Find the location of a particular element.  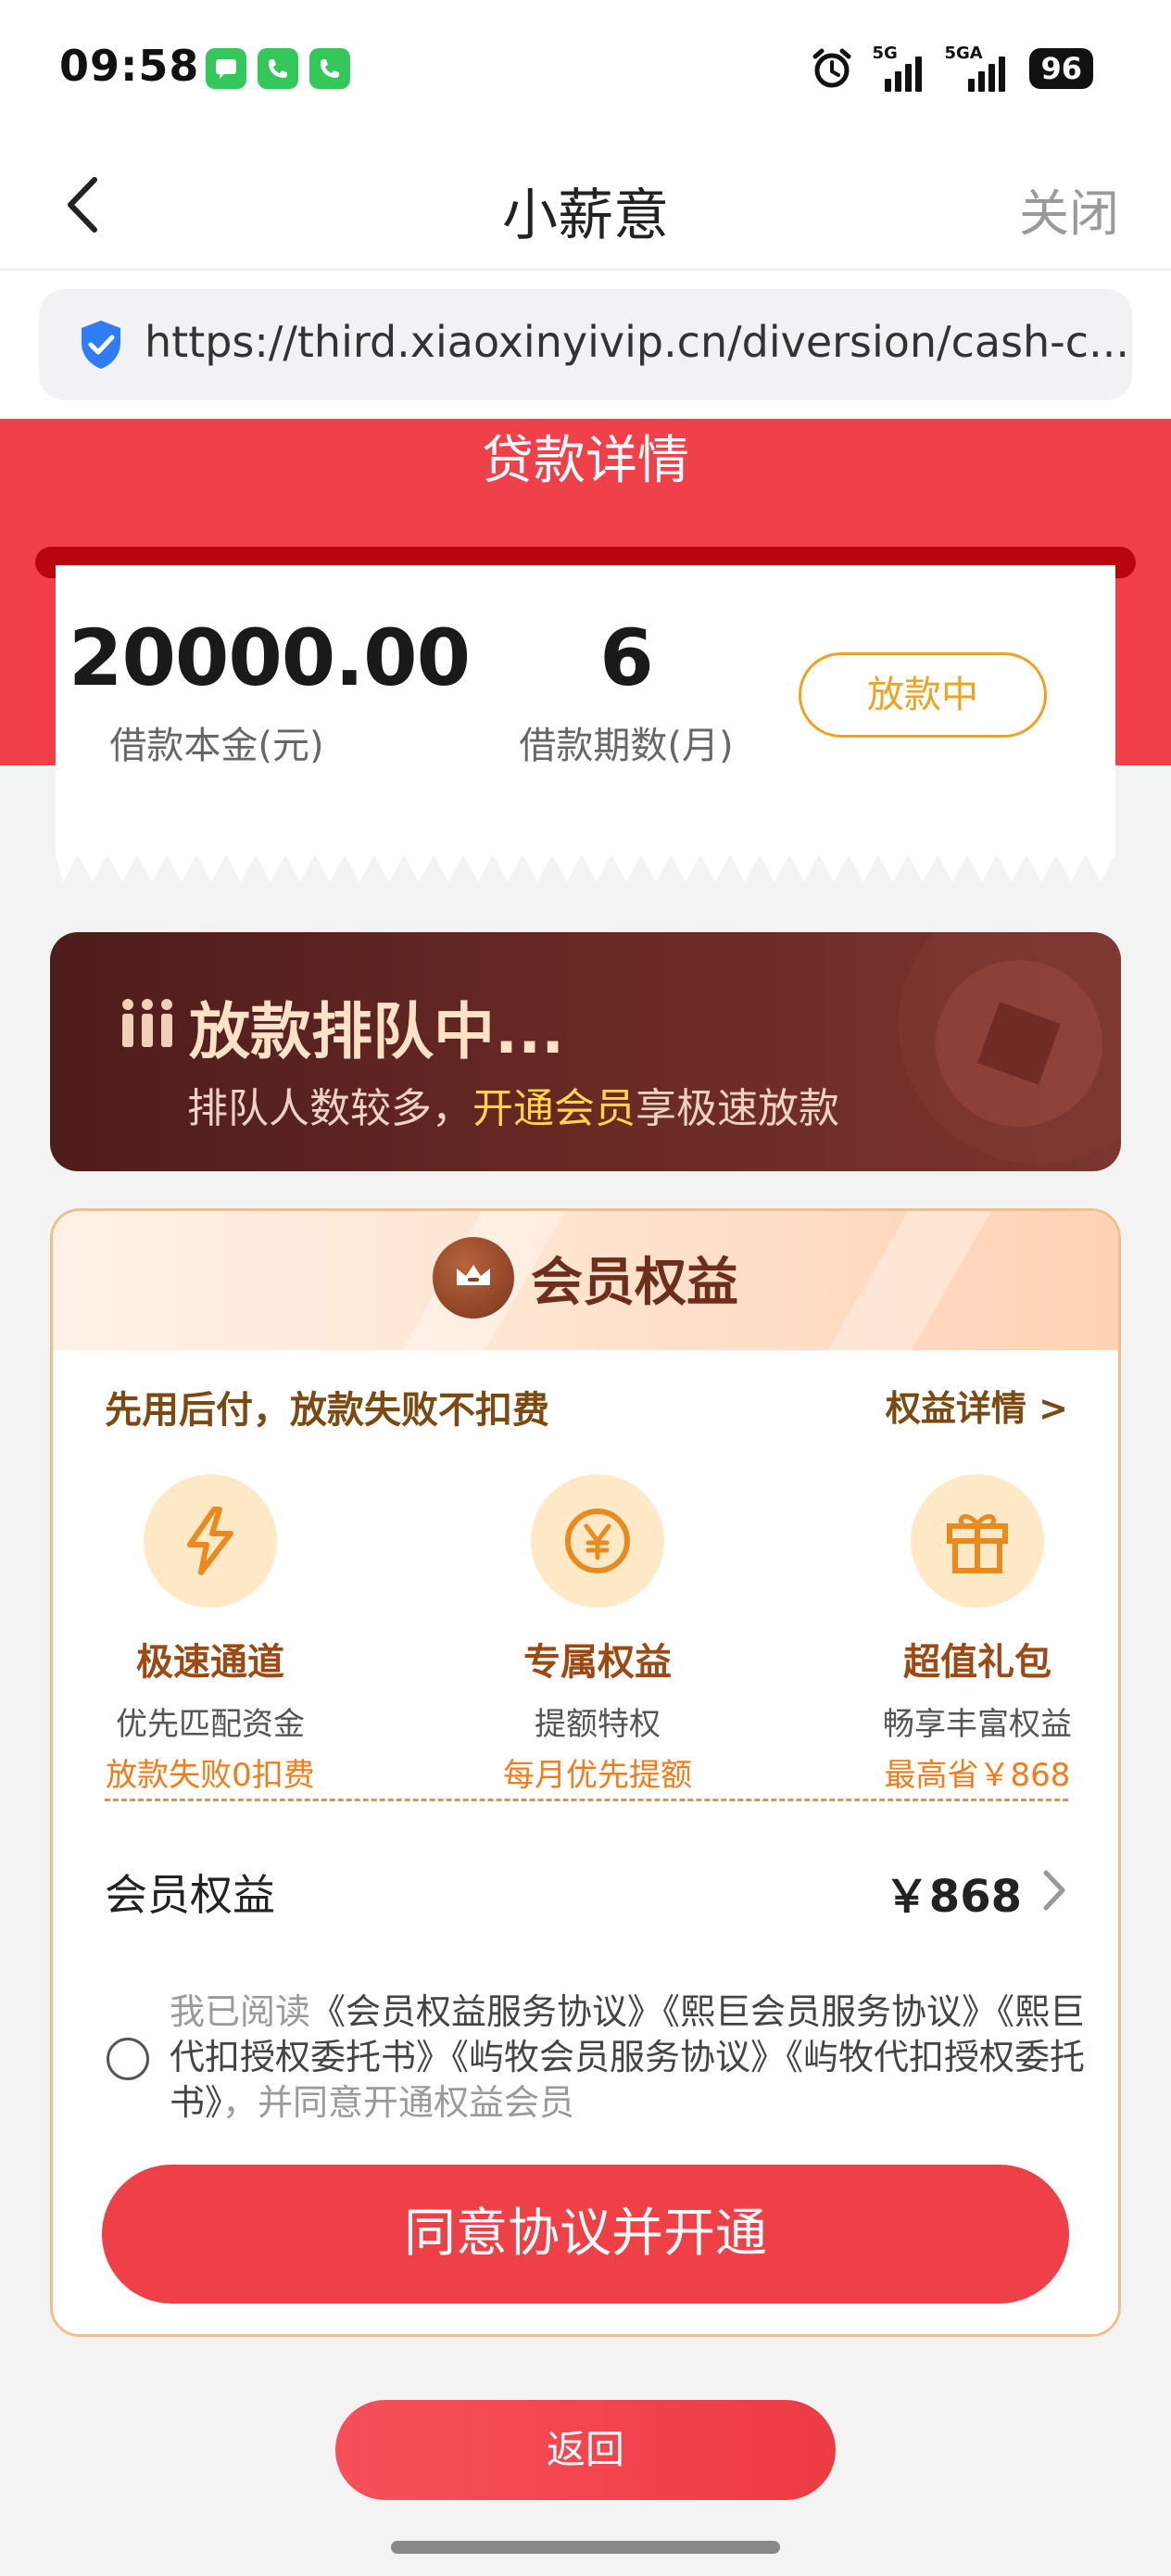

member-header-title: 会员权益 is located at coordinates (634, 1282).